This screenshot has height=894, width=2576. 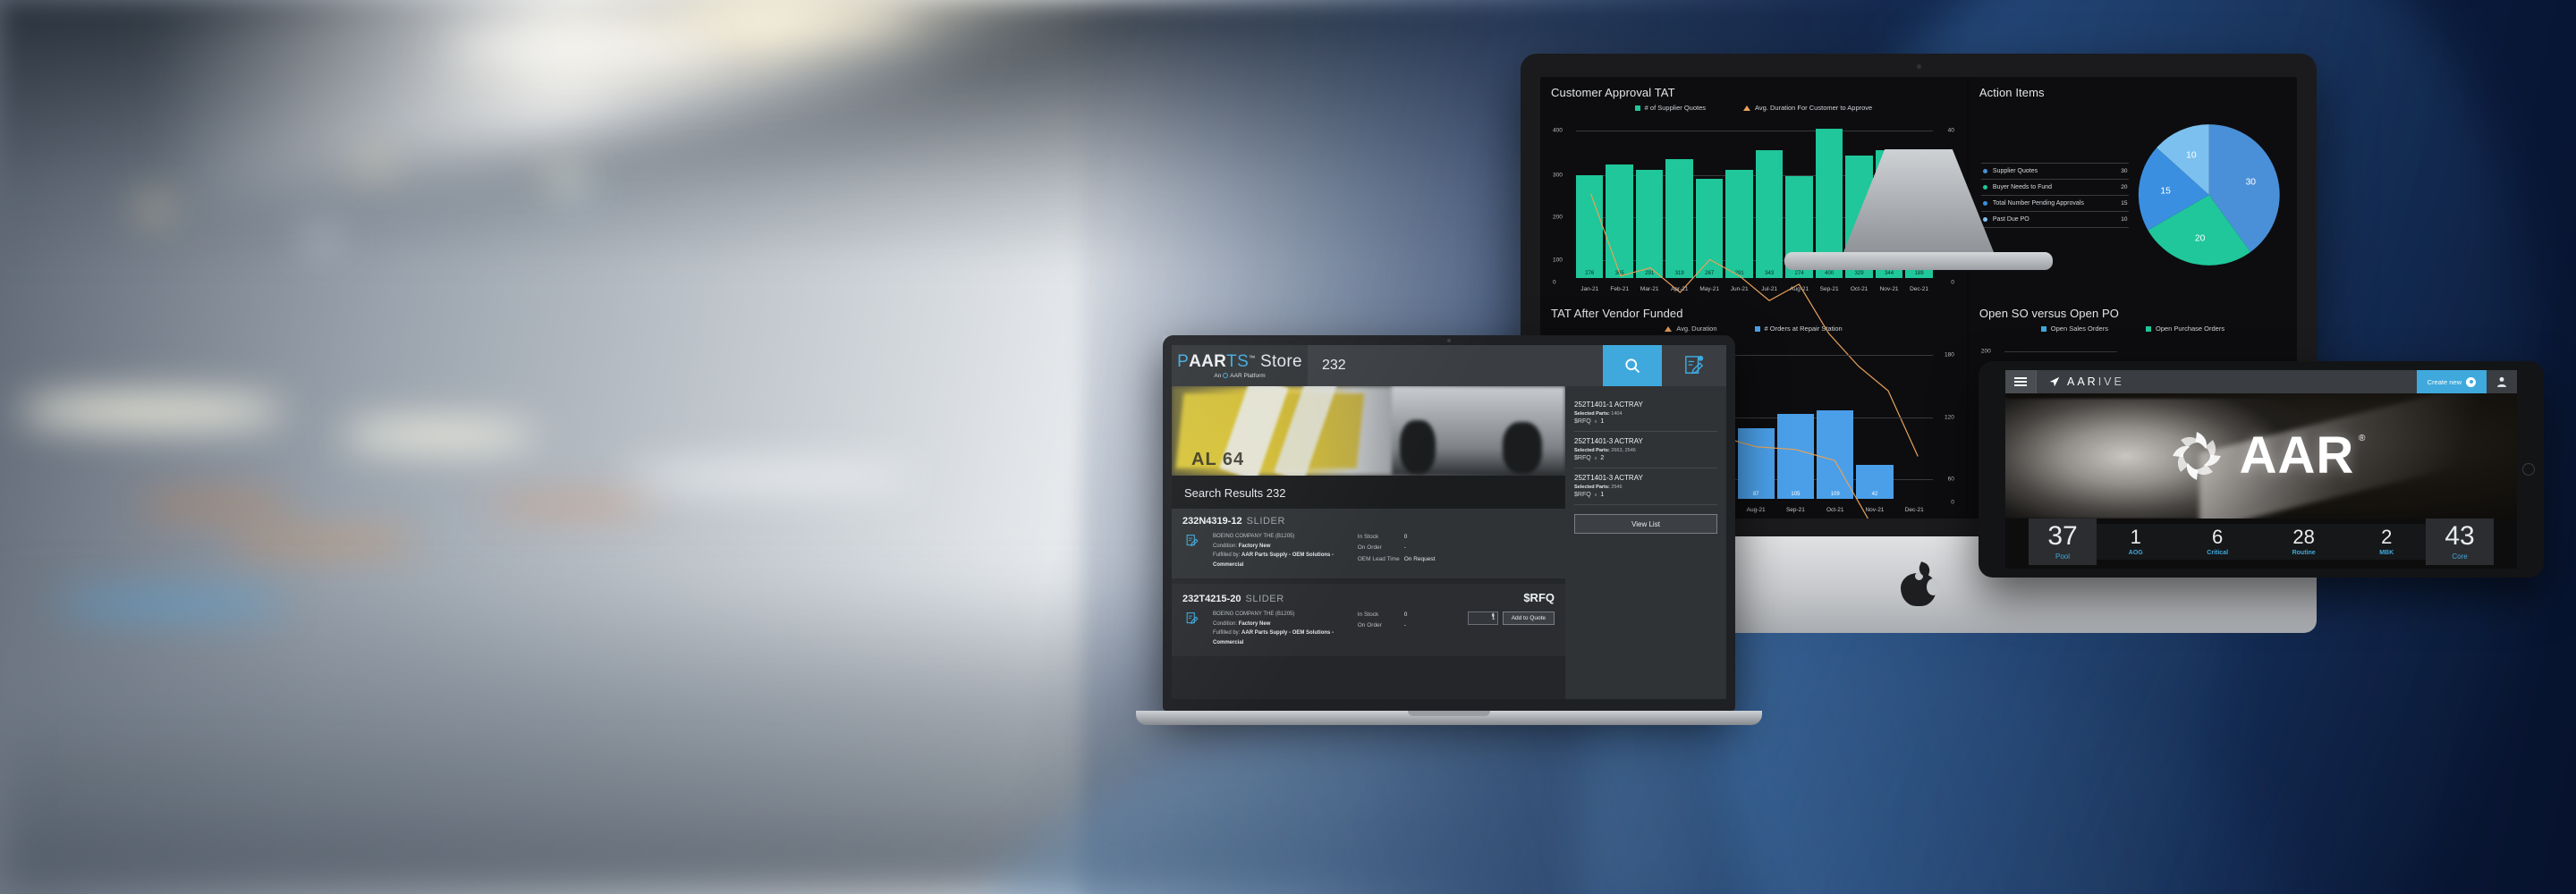 I want to click on cart-price-qty: $RFQ x 2, so click(x=1589, y=458).